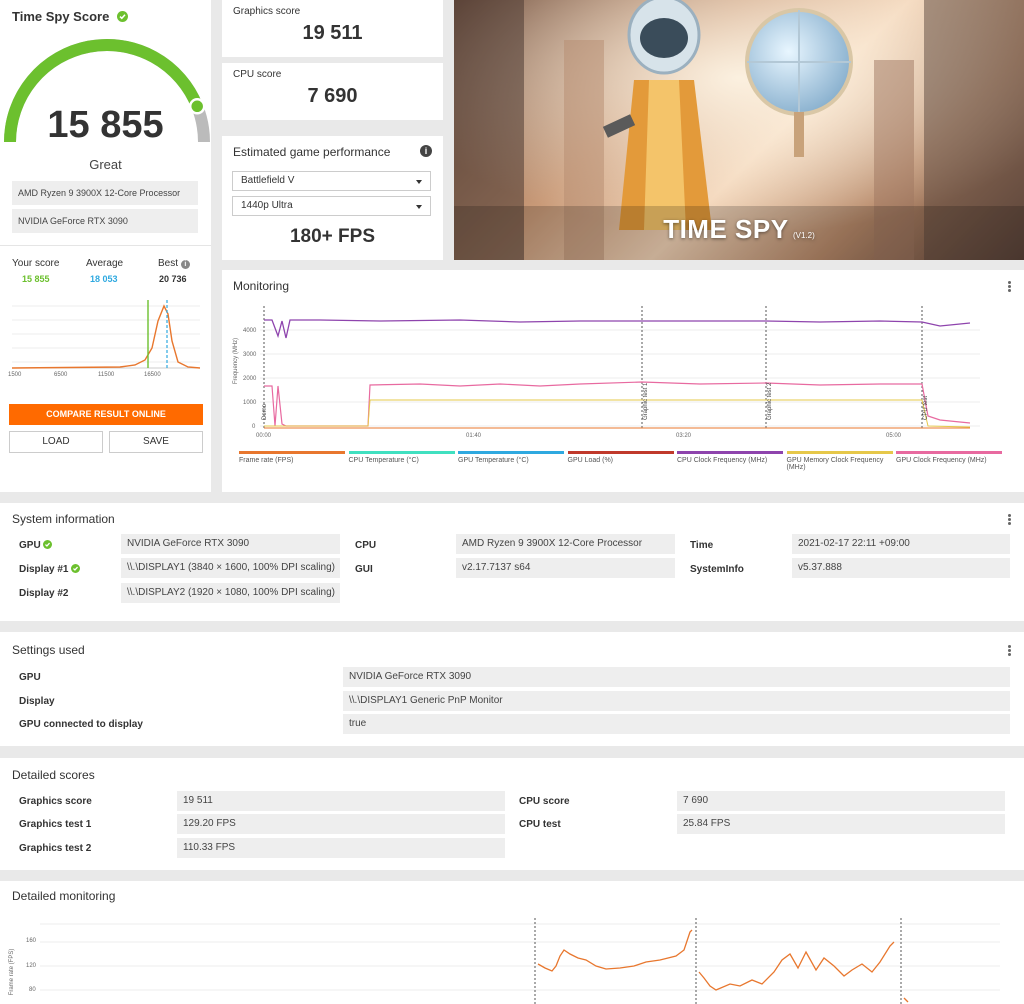  I want to click on y-tick: 1000, so click(250, 403).